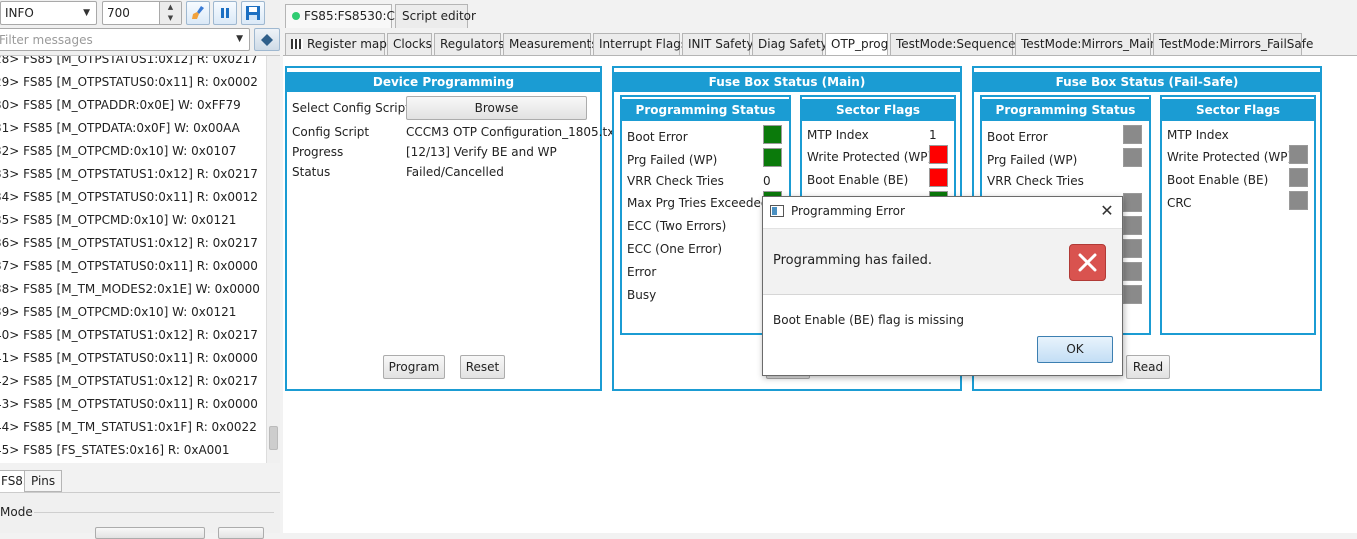 The width and height of the screenshot is (1357, 539). What do you see at coordinates (115, 450) in the screenshot?
I see `log-line: 45> FS85 [FS_STATES:0x16] R: 0xA001` at bounding box center [115, 450].